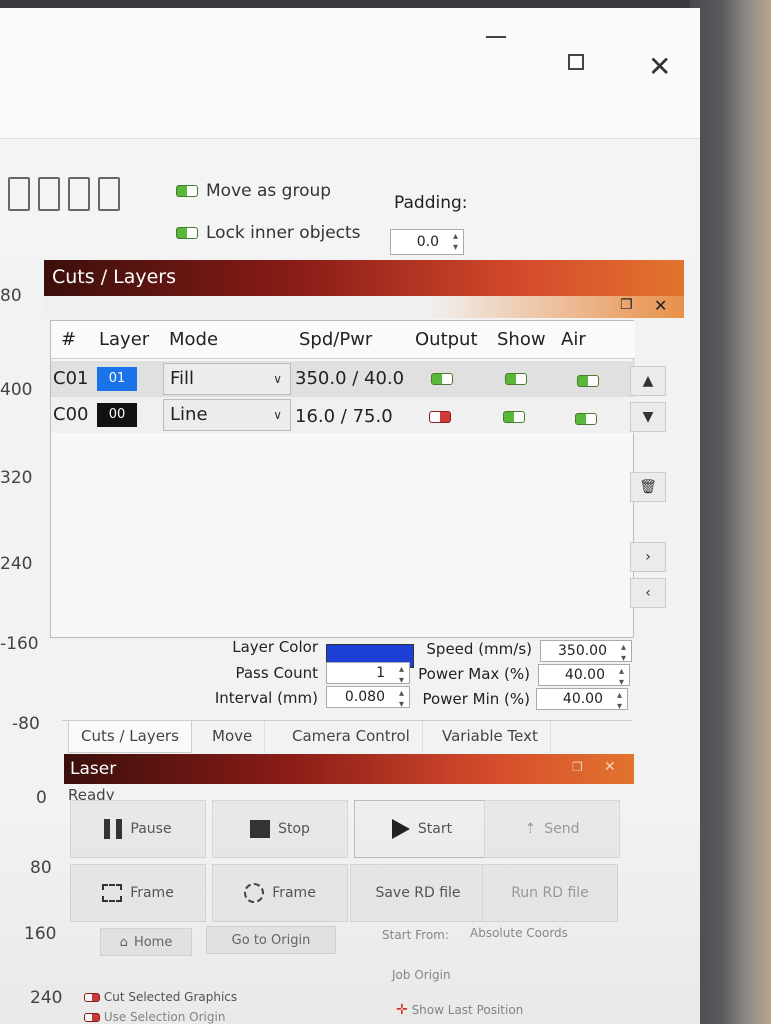 Image resolution: width=771 pixels, height=1024 pixels. Describe the element at coordinates (343, 415) in the screenshot. I see `table-row: C00 00 Line ∨ 16.0 / 75.0` at that location.